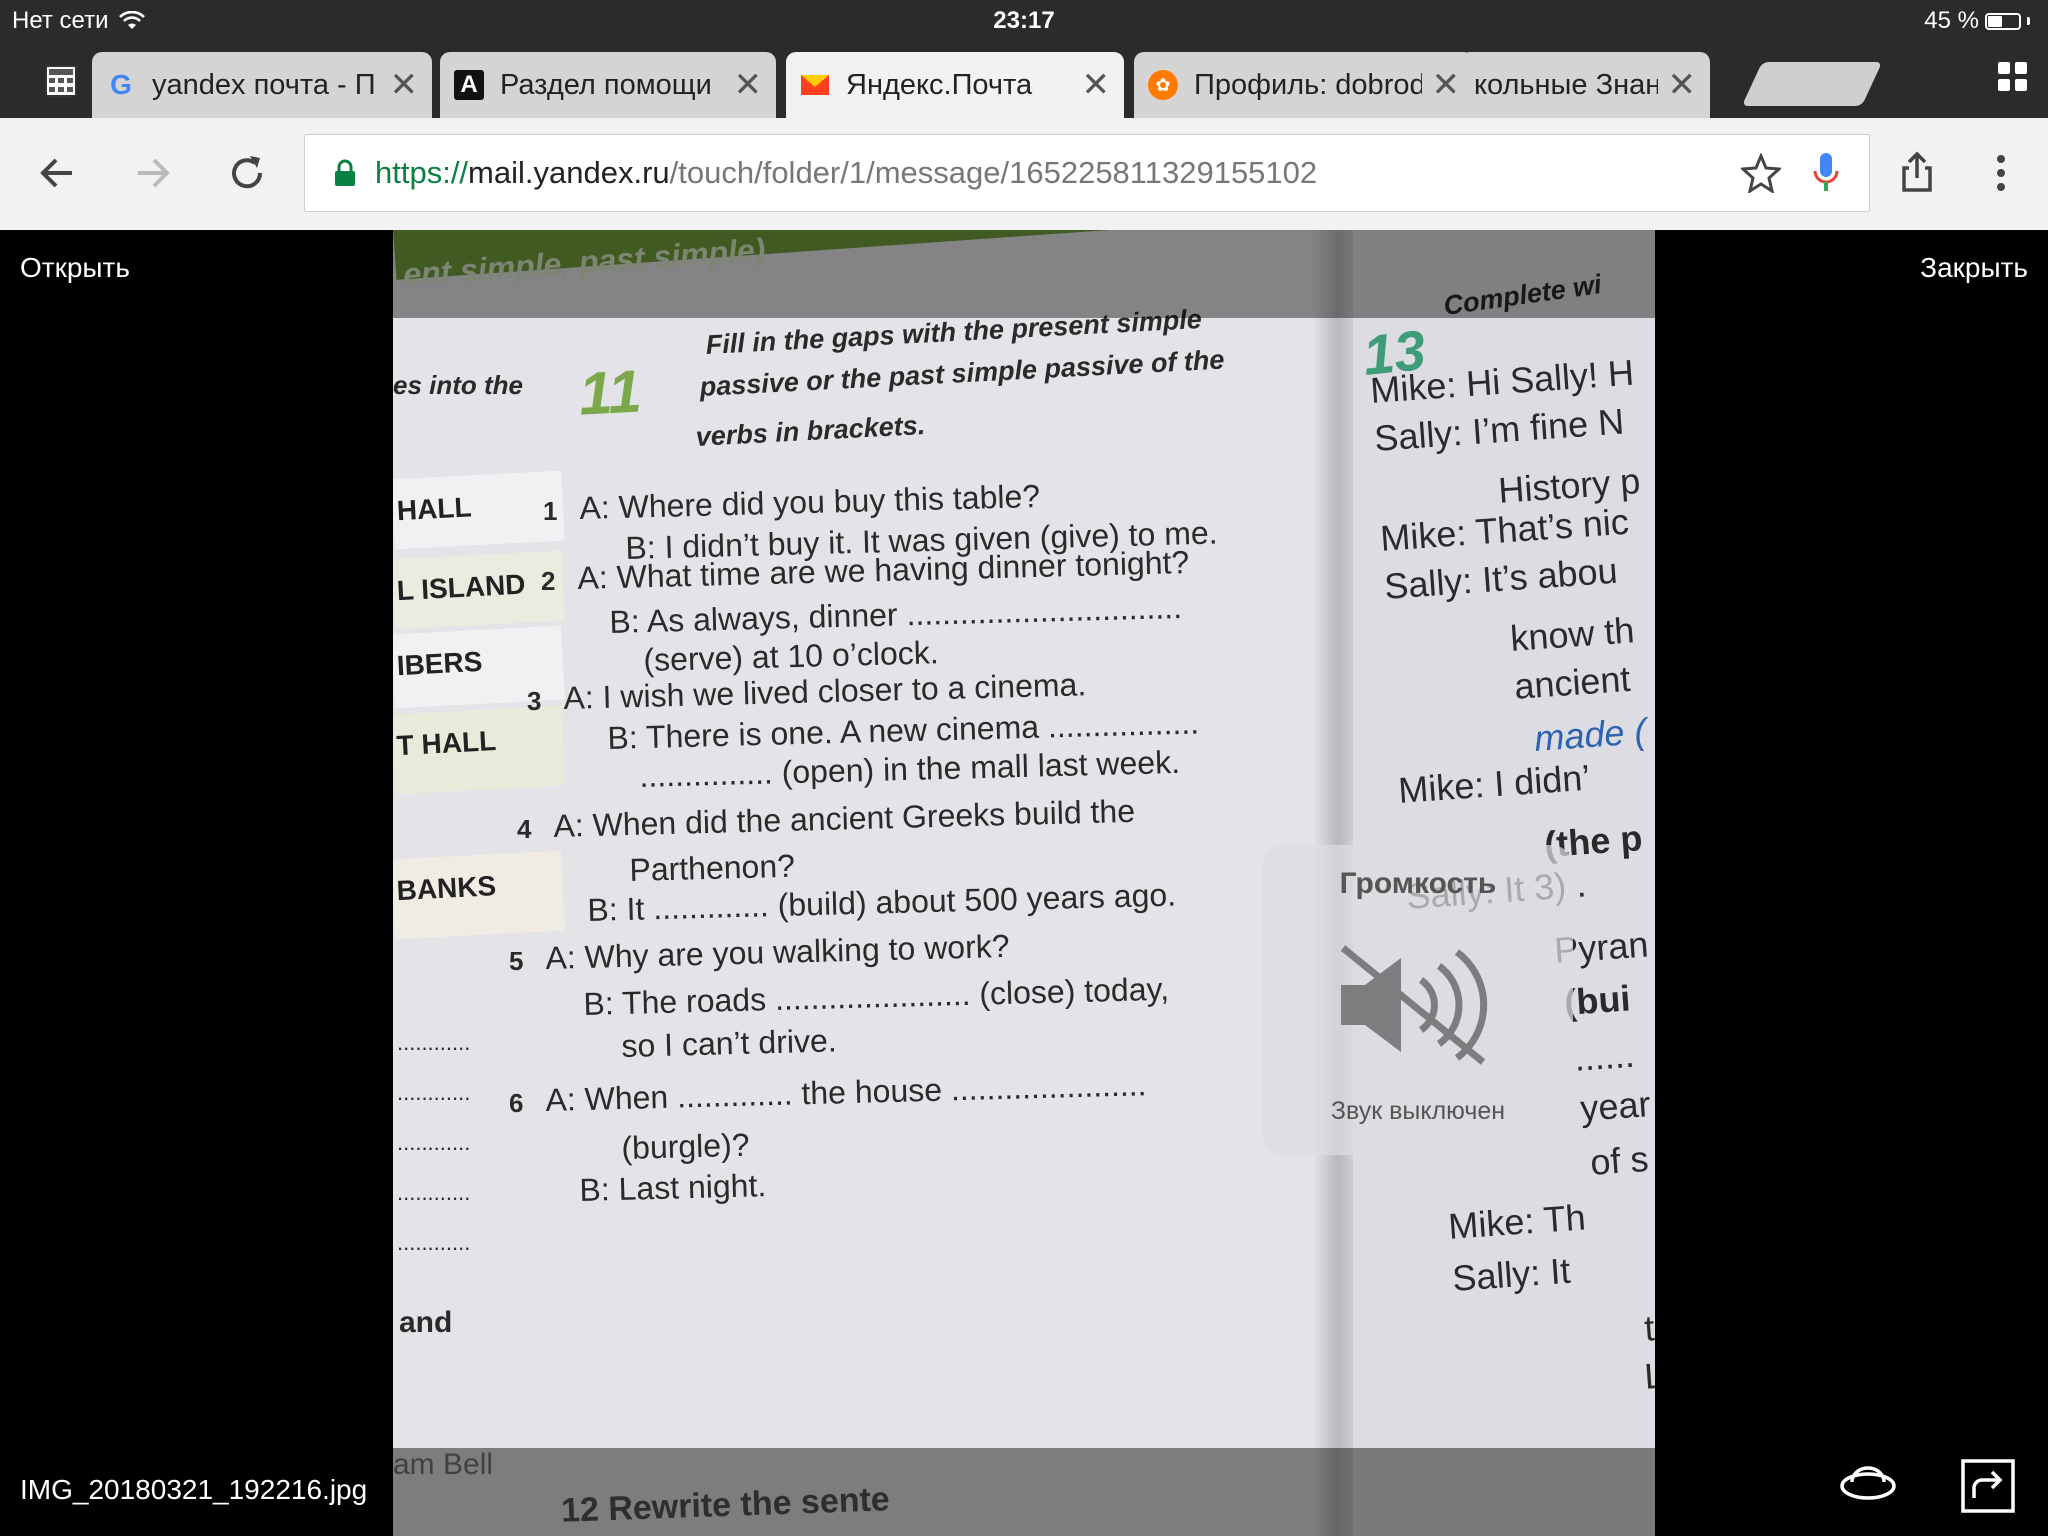  What do you see at coordinates (57, 173) in the screenshot?
I see `back-arrow-icon` at bounding box center [57, 173].